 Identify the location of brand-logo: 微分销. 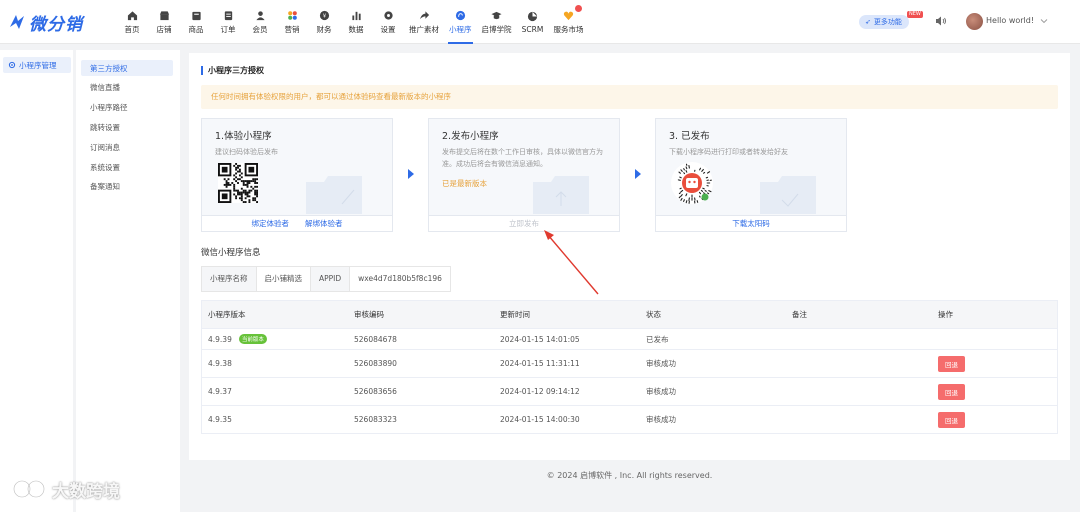
(52, 23).